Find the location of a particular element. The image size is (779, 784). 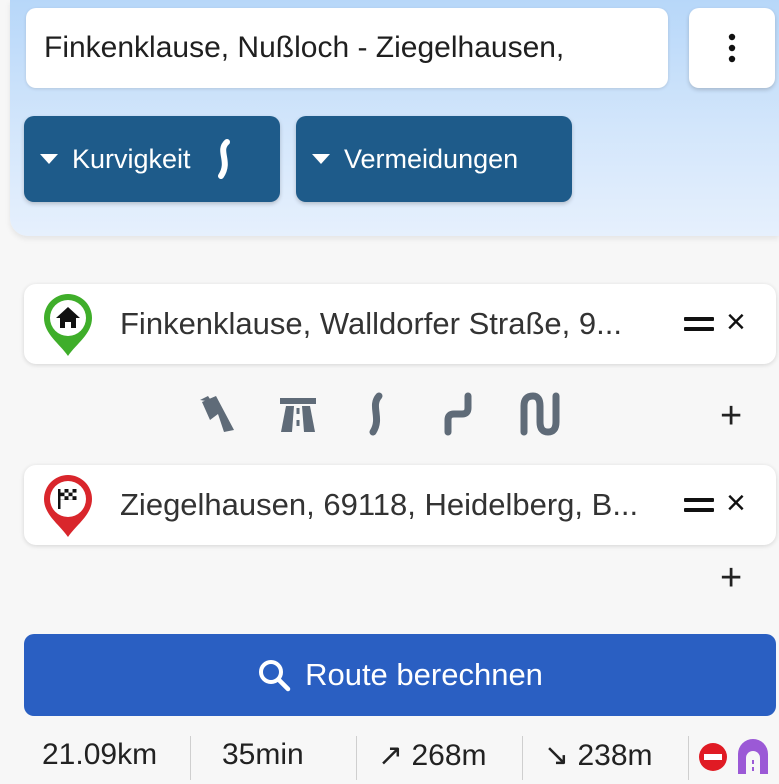

curviness-label: Kurvigkeit is located at coordinates (131, 158).